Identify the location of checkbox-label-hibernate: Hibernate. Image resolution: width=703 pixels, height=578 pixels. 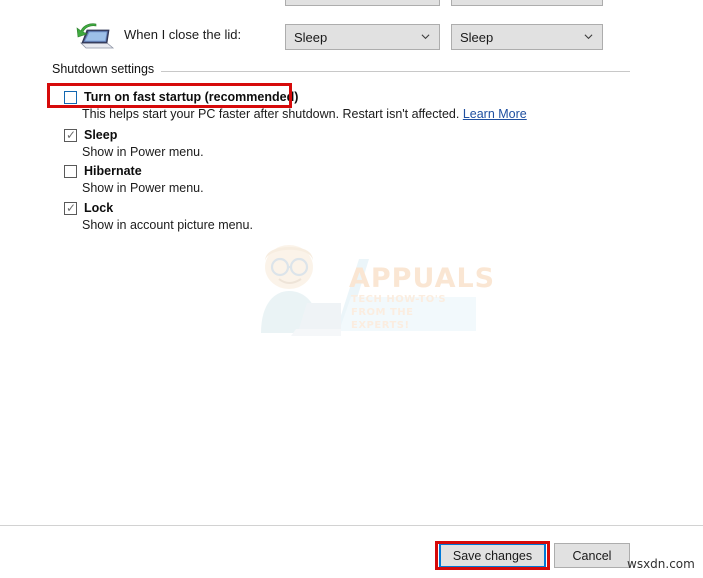
(113, 171).